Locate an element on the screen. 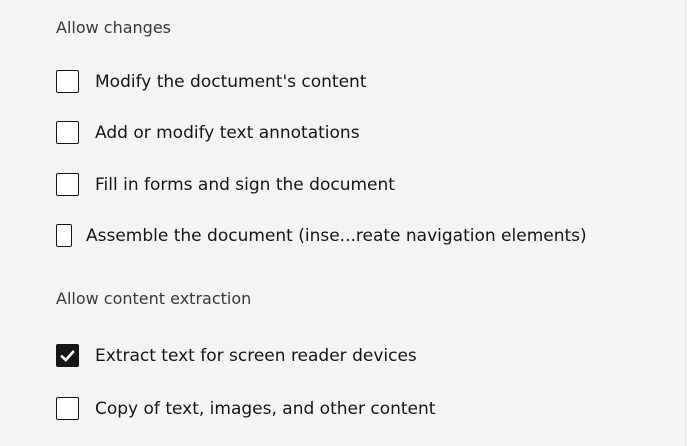 The image size is (692, 446). section-title-allow-changes: Allow changes is located at coordinates (114, 27).